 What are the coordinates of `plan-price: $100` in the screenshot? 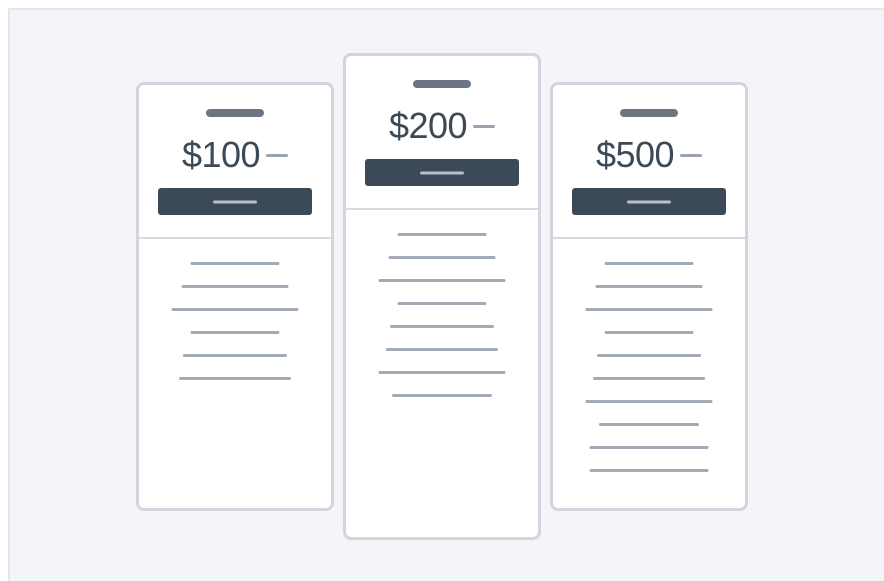 It's located at (221, 154).